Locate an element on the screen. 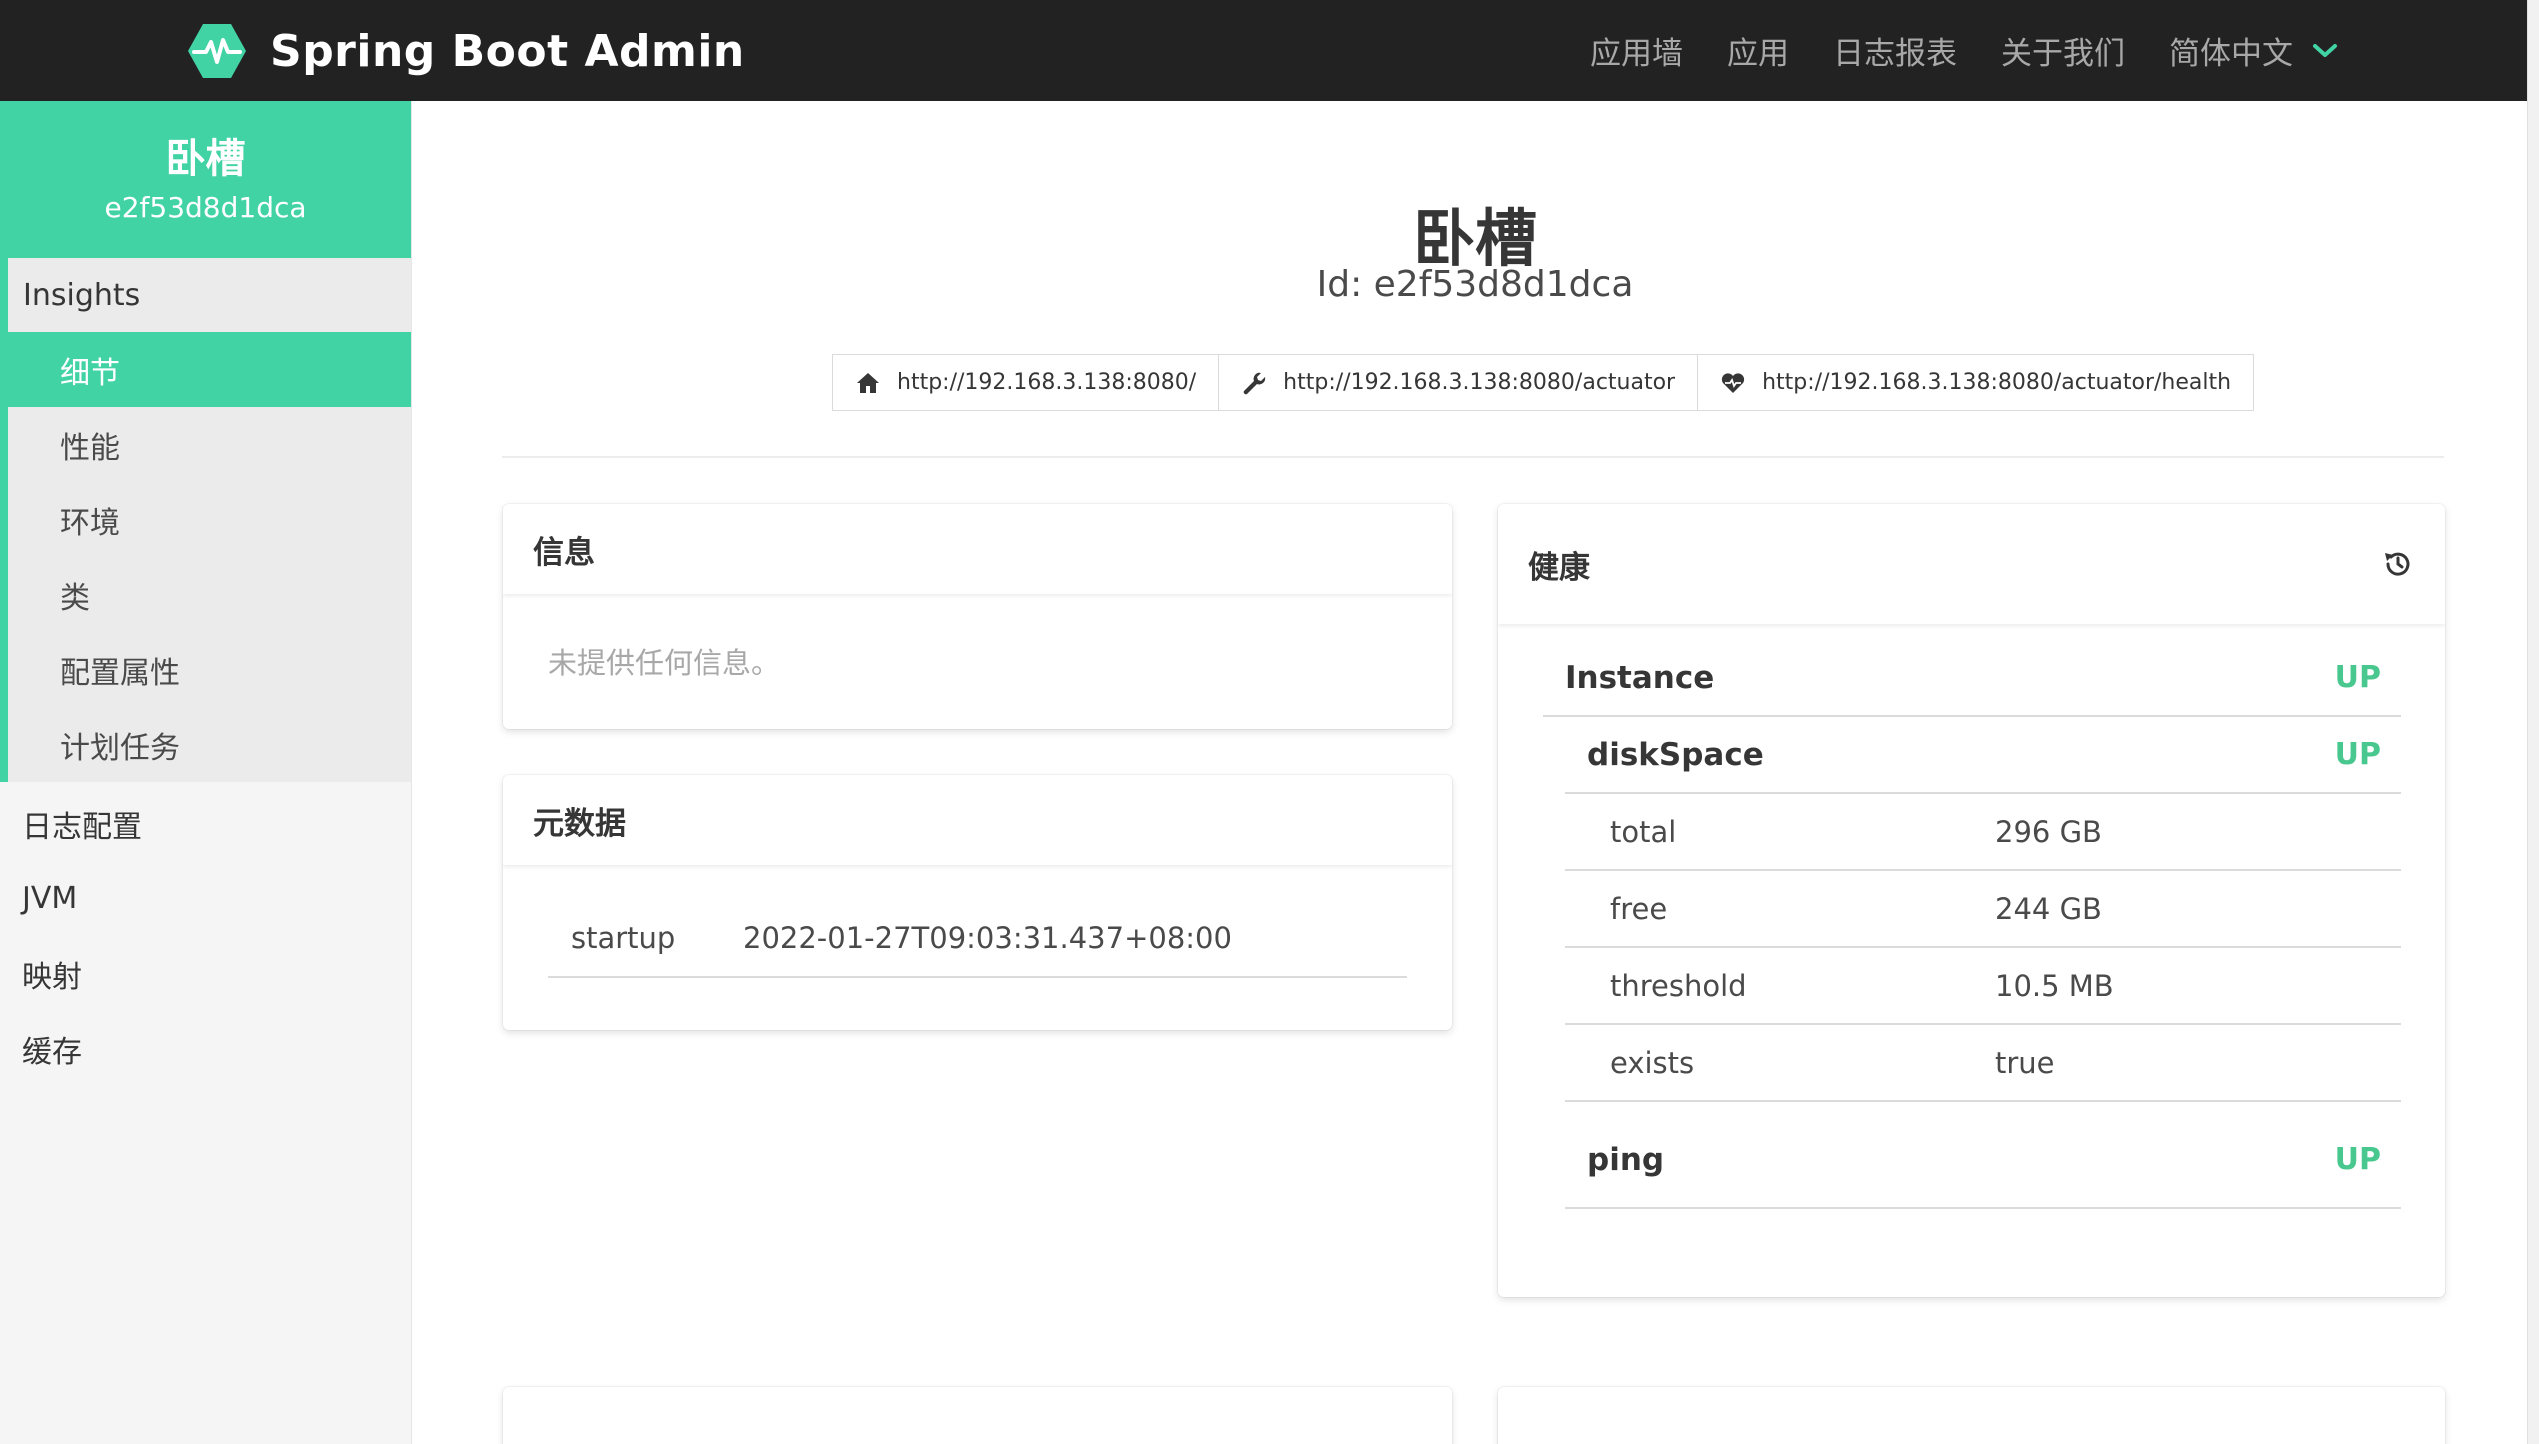  sidebar-item-details: 细节 is located at coordinates (209, 369).